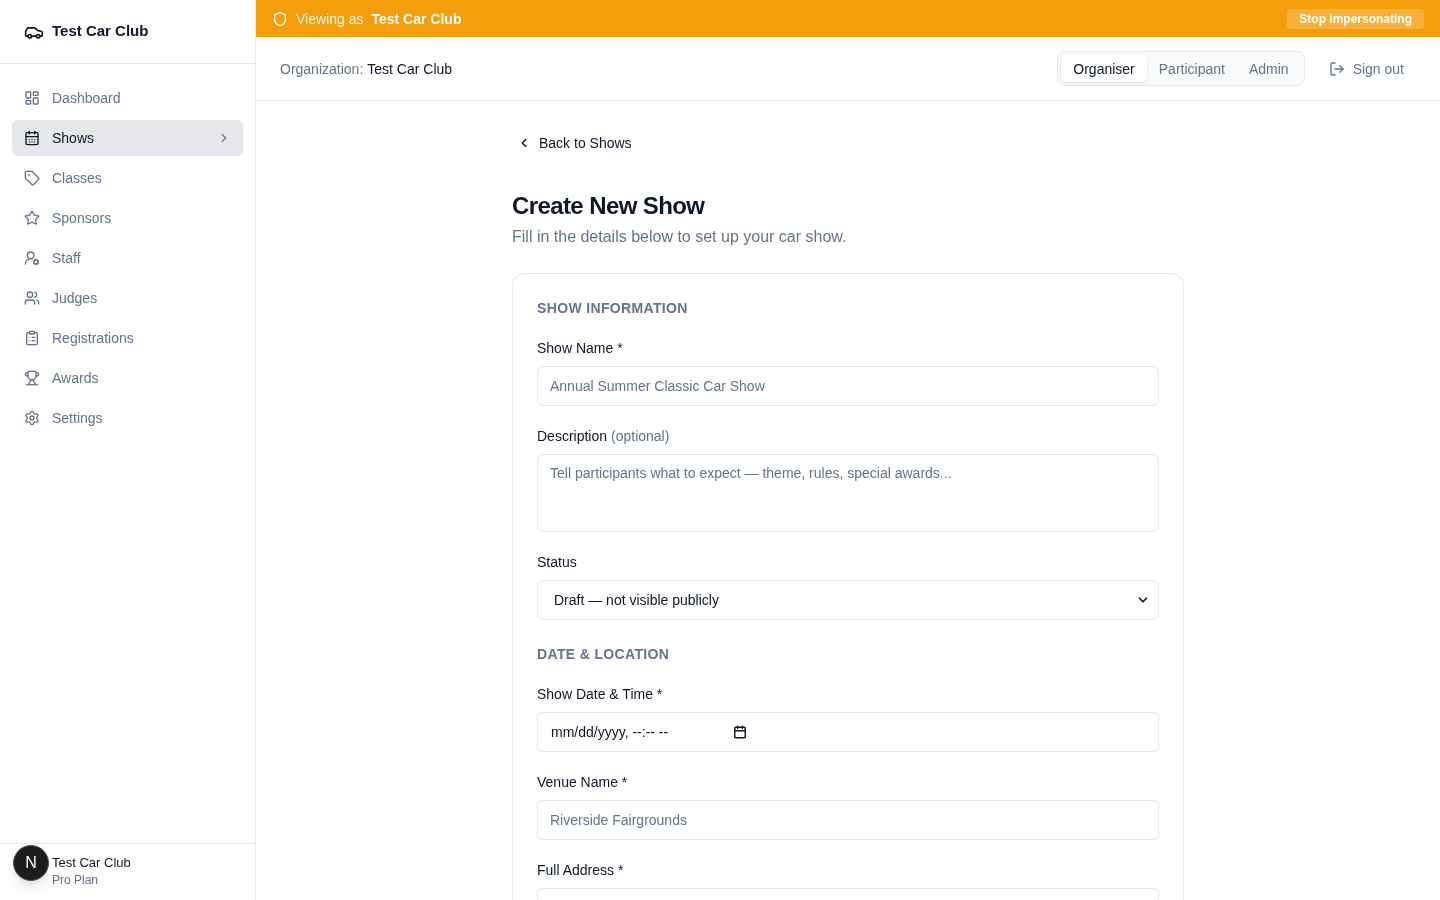 Image resolution: width=1440 pixels, height=900 pixels. What do you see at coordinates (330, 19) in the screenshot?
I see `viewing-as-label: Viewing as` at bounding box center [330, 19].